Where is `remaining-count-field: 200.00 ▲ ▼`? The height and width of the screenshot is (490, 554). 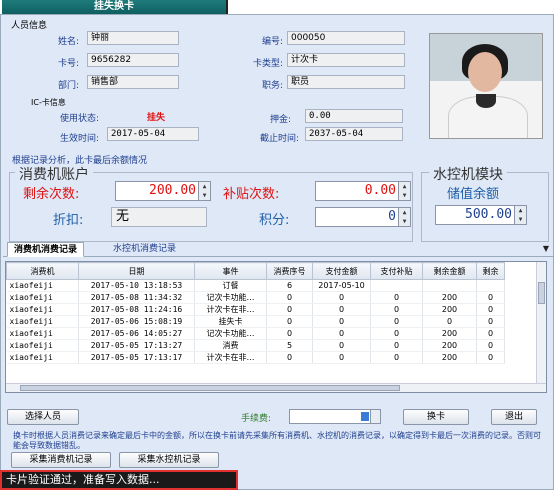 remaining-count-field: 200.00 ▲ ▼ is located at coordinates (163, 191).